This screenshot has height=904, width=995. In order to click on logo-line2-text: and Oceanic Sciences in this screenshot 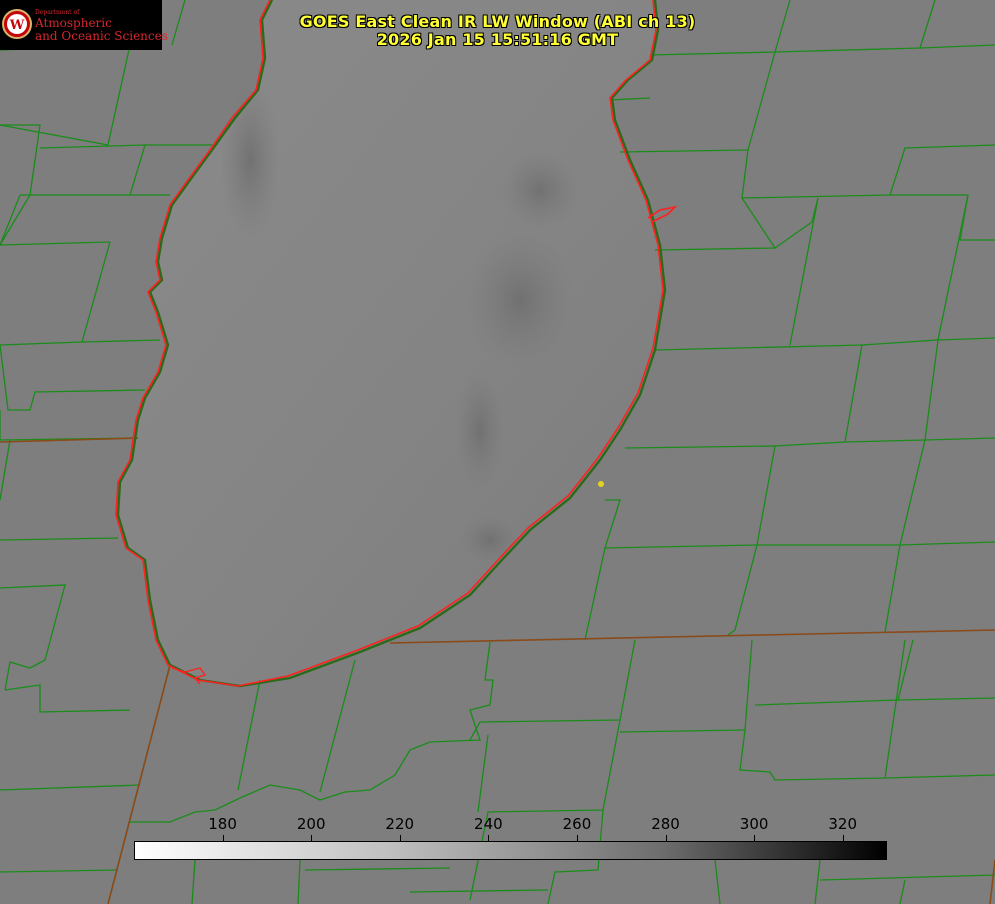, I will do `click(101, 36)`.